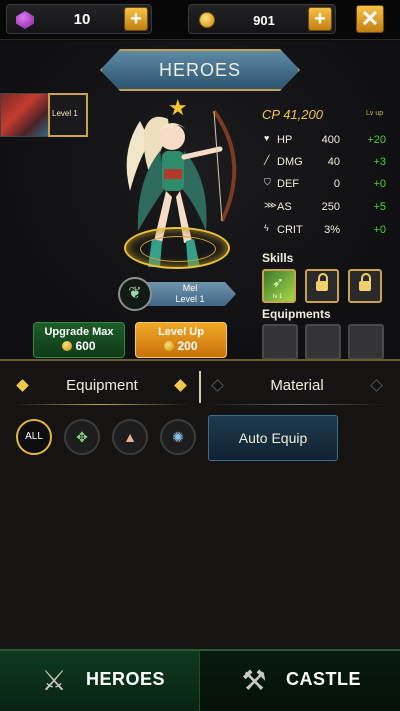 This screenshot has width=400, height=711. I want to click on filter-armor-button: ✥, so click(82, 437).